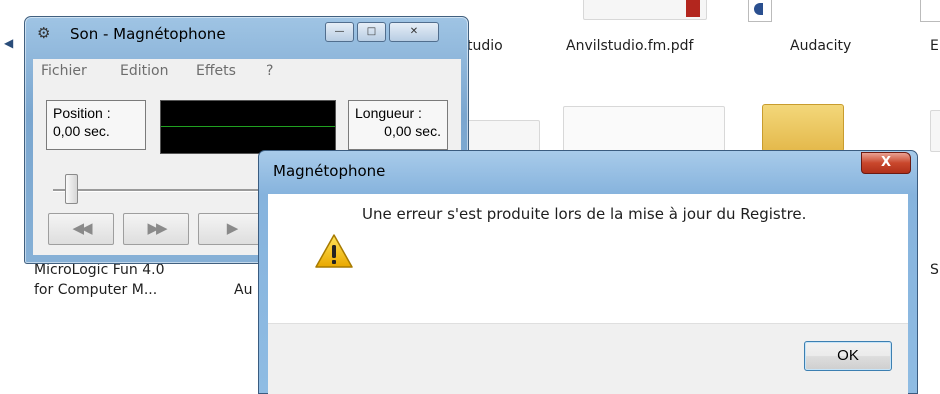  I want to click on microphone-icon: ⚙, so click(44, 33).